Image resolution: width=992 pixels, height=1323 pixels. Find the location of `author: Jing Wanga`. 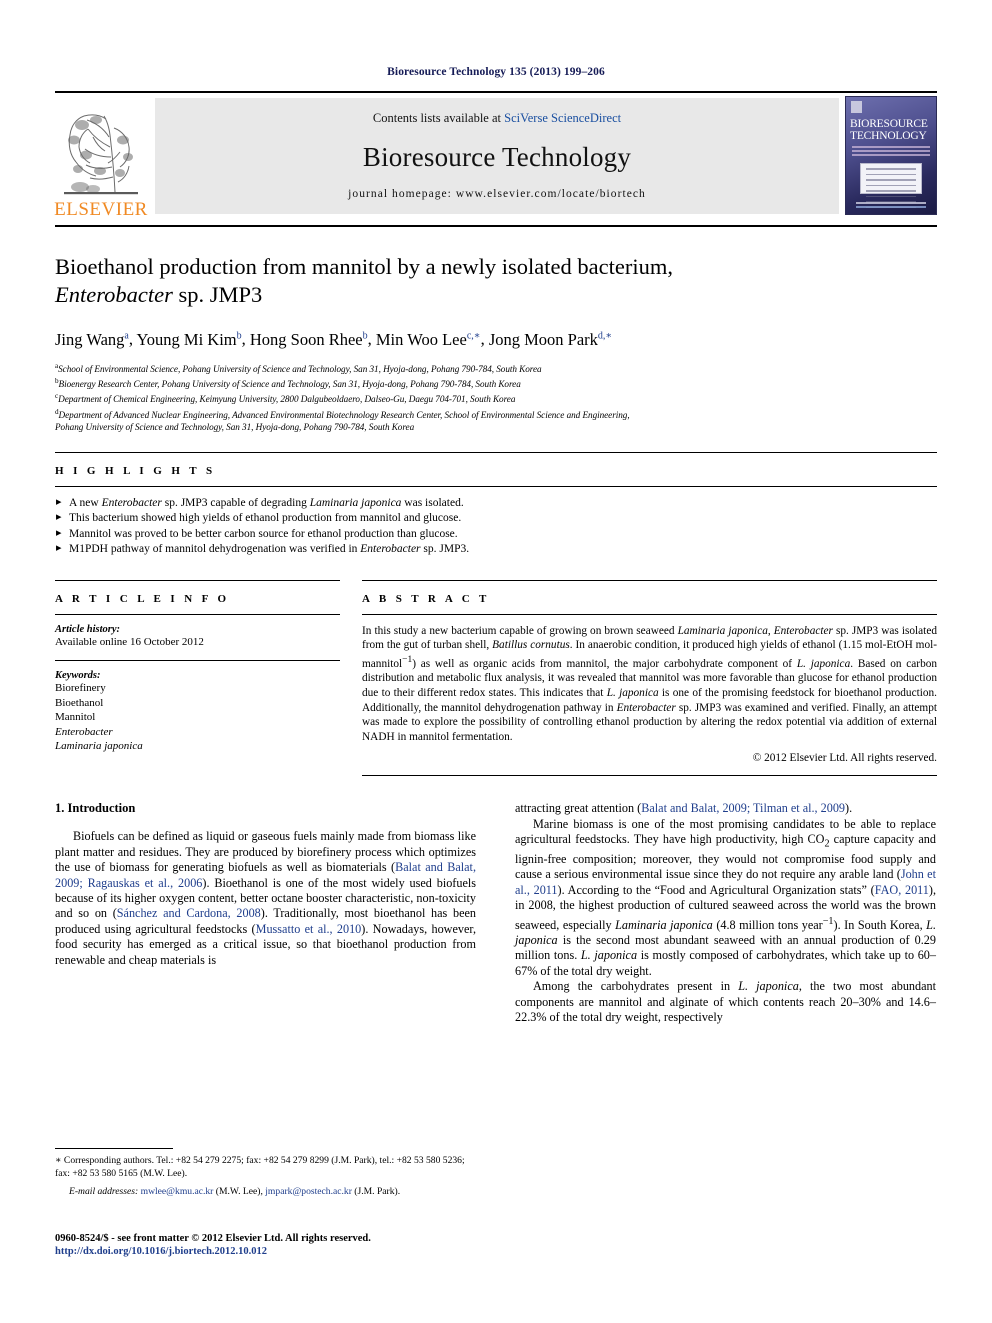

author: Jing Wanga is located at coordinates (92, 339).